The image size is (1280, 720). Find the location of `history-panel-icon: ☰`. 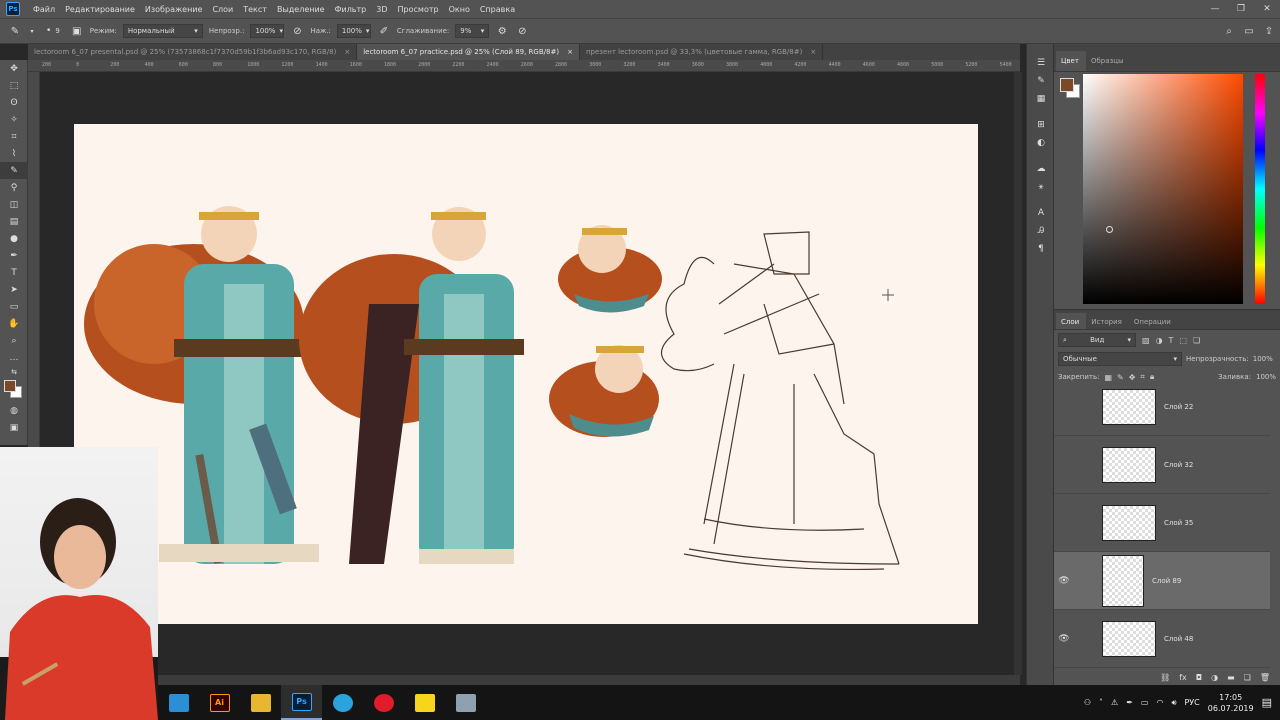

history-panel-icon: ☰ is located at coordinates (1041, 63).